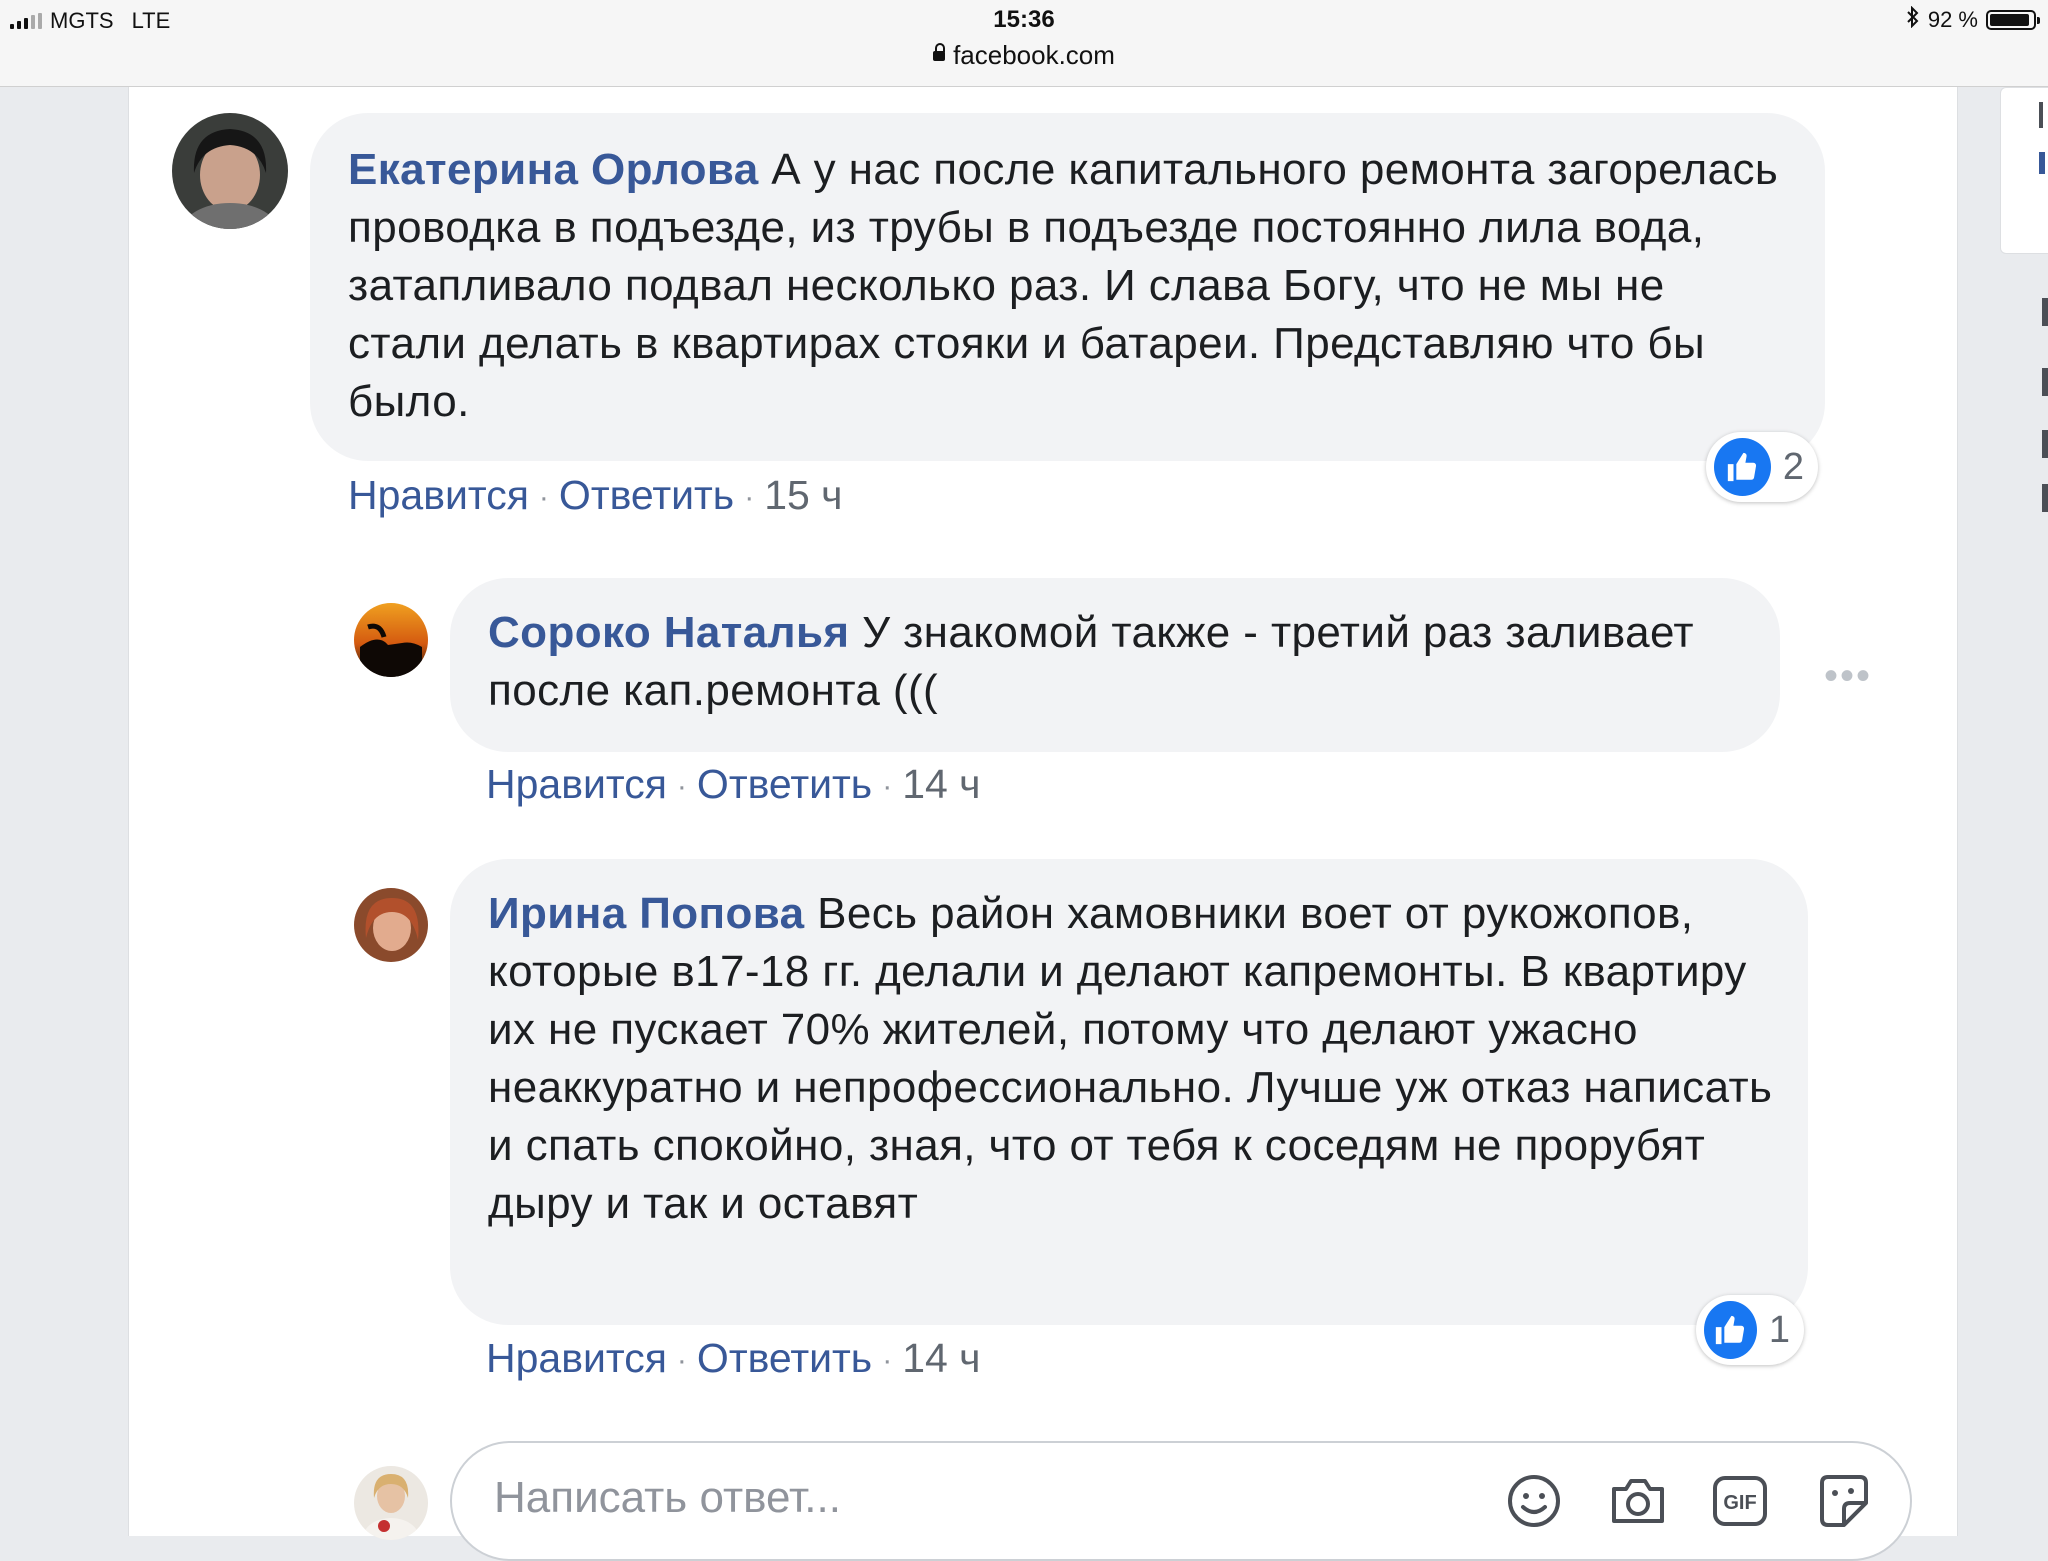 The image size is (2048, 1561). I want to click on lock-icon, so click(939, 52).